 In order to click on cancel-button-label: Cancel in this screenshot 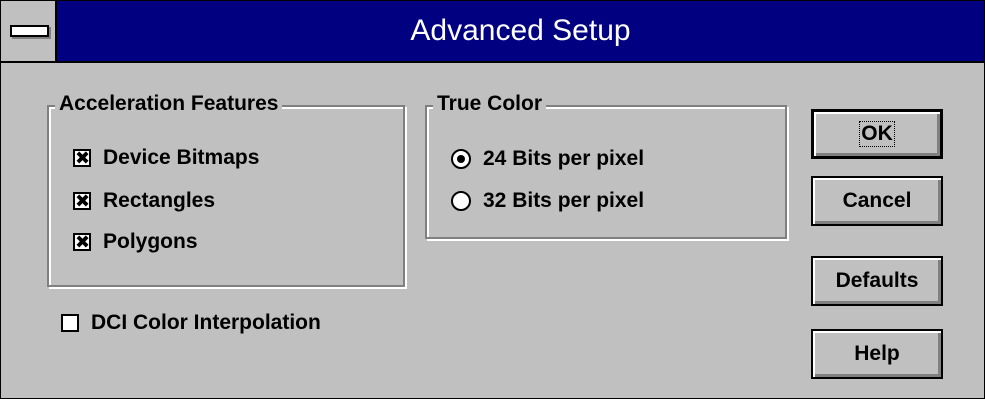, I will do `click(877, 200)`.